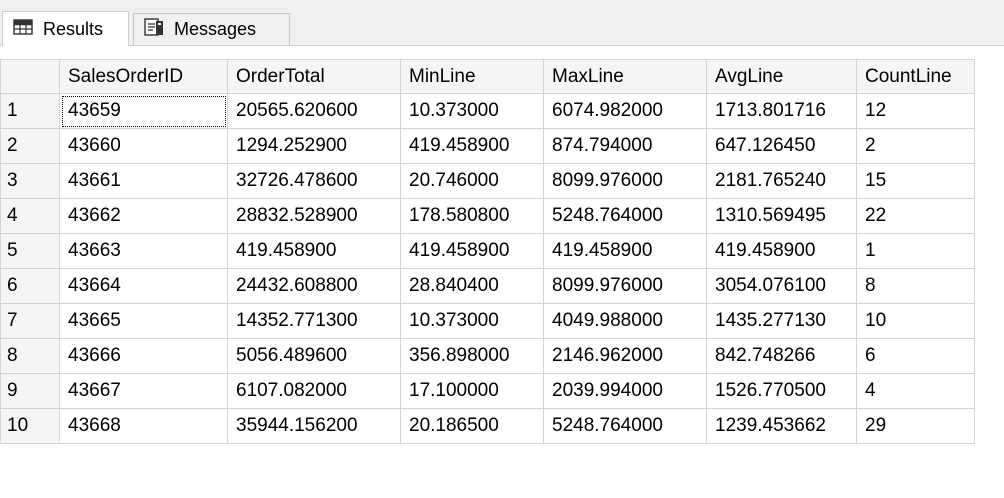  I want to click on table-cell: 1713.801716, so click(781, 111).